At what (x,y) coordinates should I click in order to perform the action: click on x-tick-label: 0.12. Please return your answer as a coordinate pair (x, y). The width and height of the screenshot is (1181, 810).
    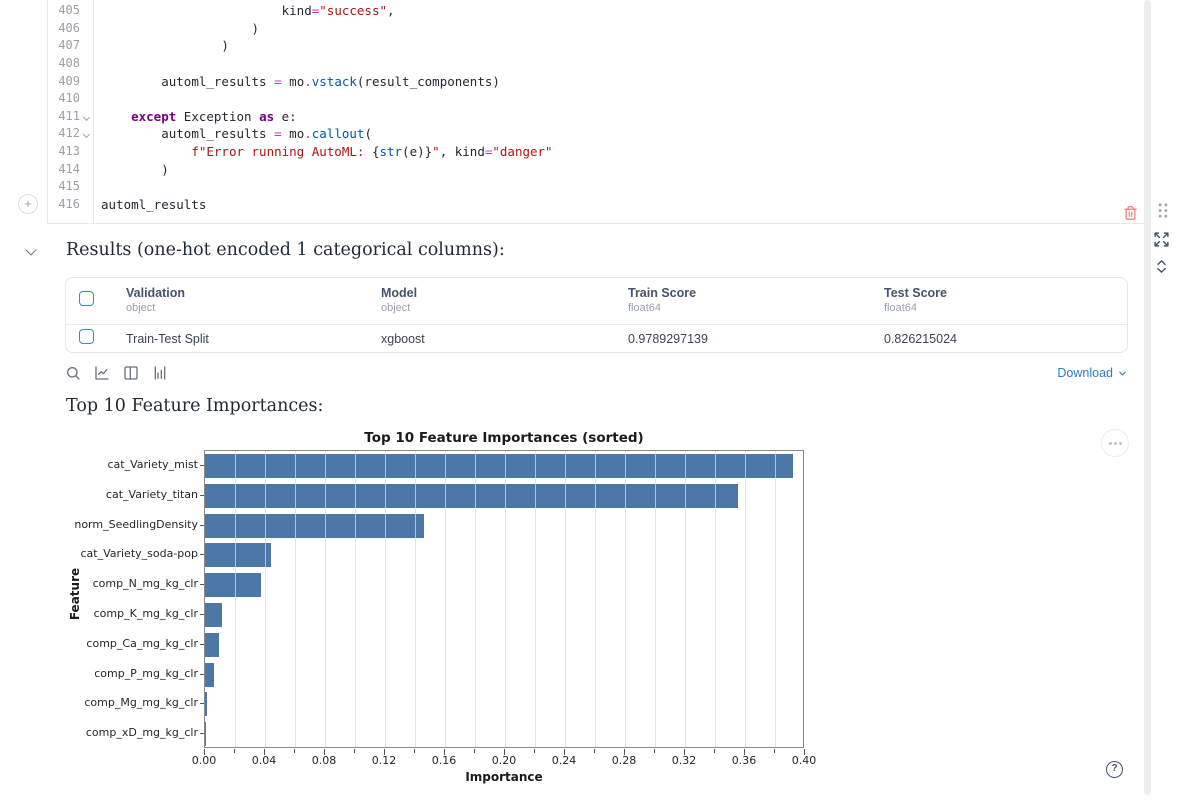
    Looking at the image, I should click on (384, 760).